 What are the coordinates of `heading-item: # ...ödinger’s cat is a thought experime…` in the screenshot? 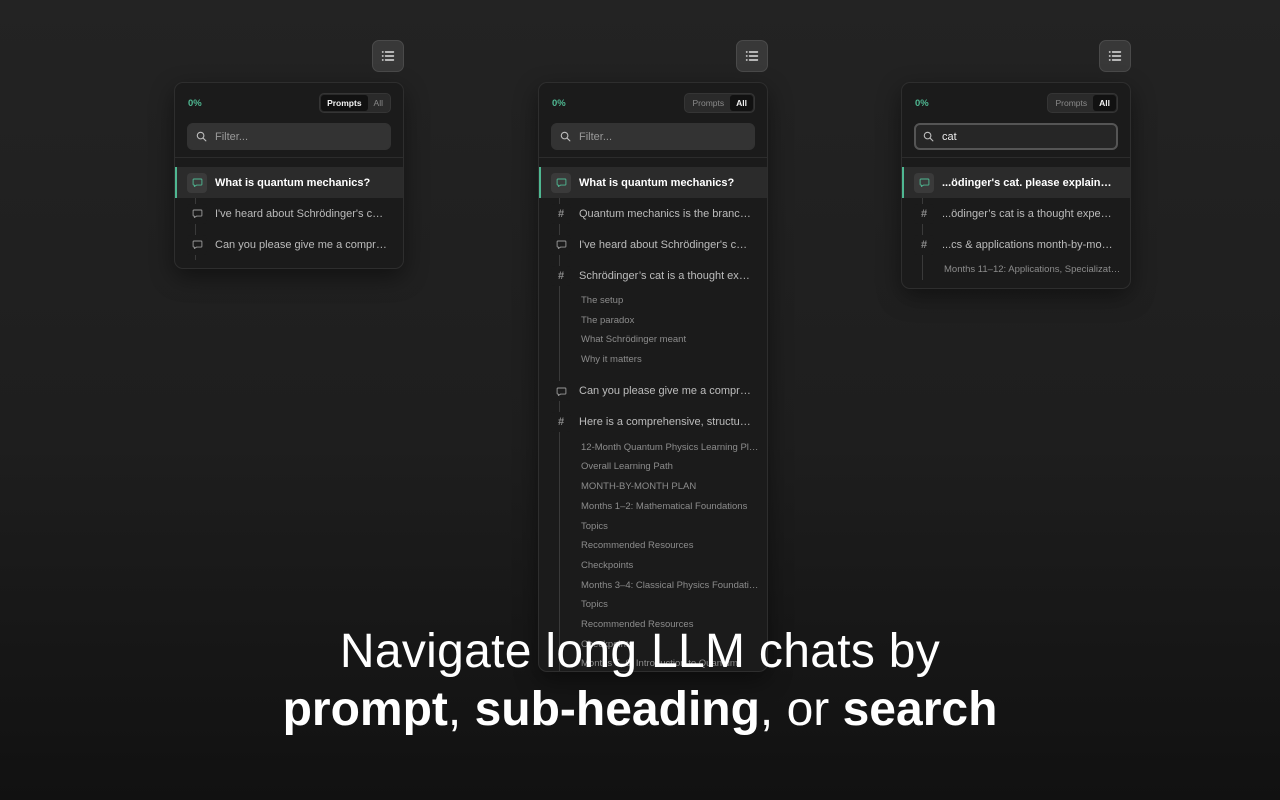 It's located at (1016, 213).